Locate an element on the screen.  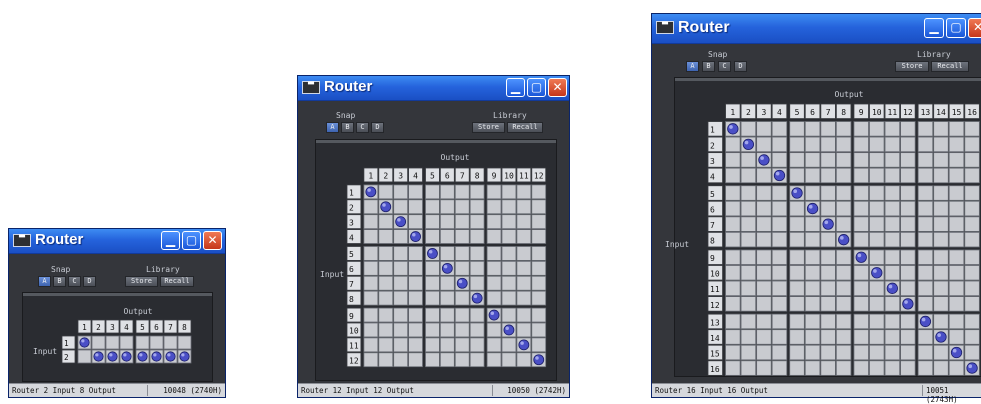
snap-button-a: A is located at coordinates (332, 127).